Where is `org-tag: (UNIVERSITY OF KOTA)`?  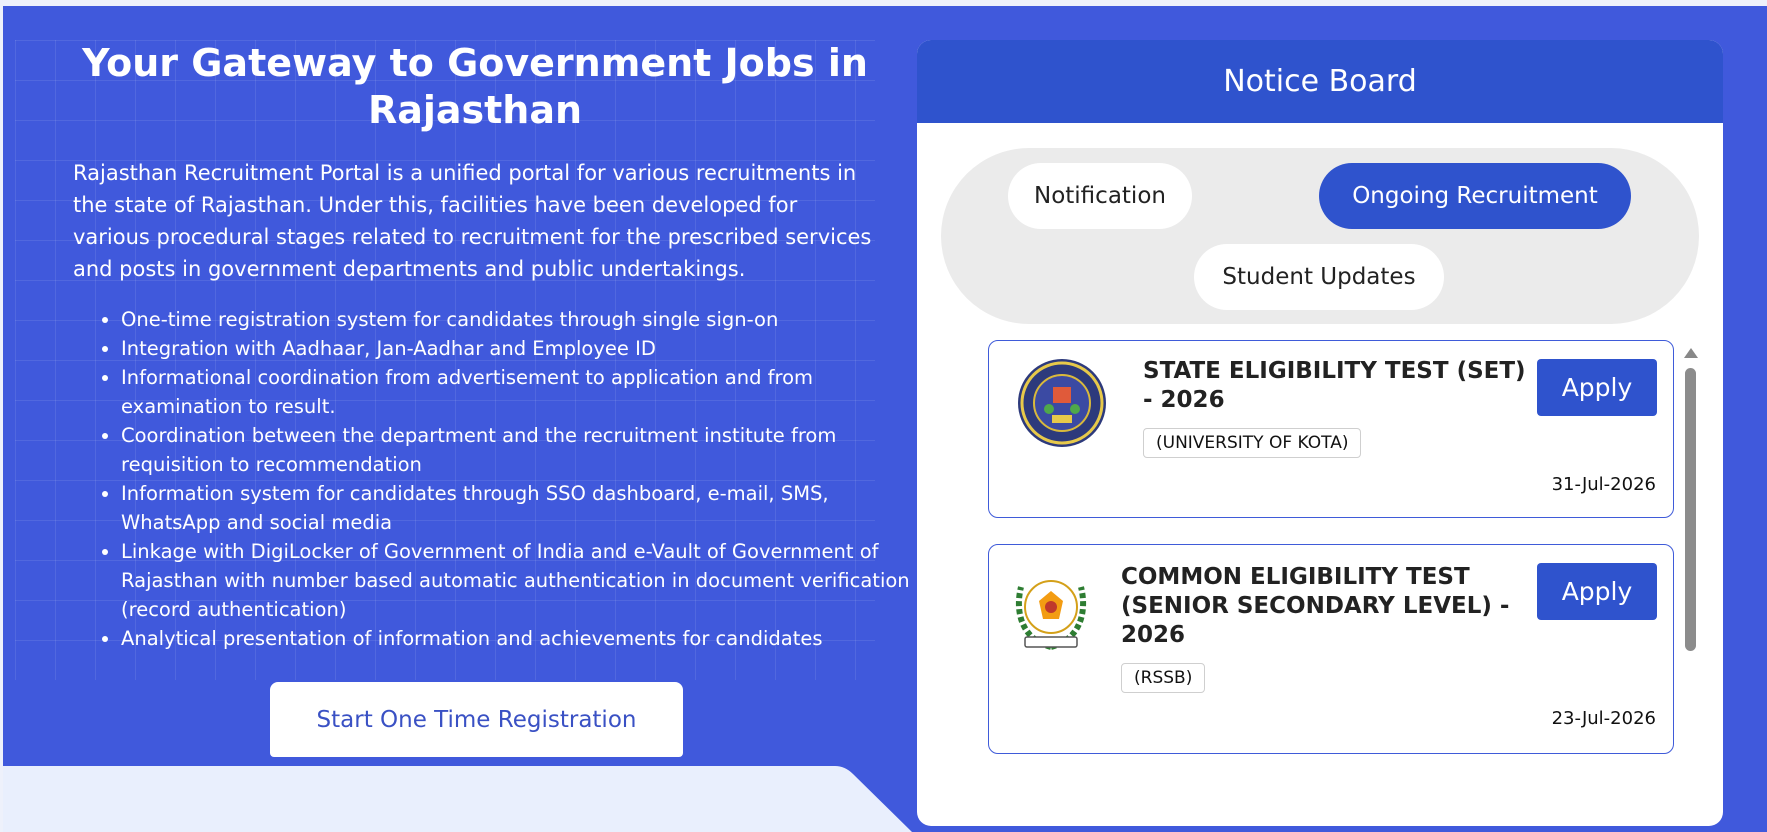 org-tag: (UNIVERSITY OF KOTA) is located at coordinates (1252, 443).